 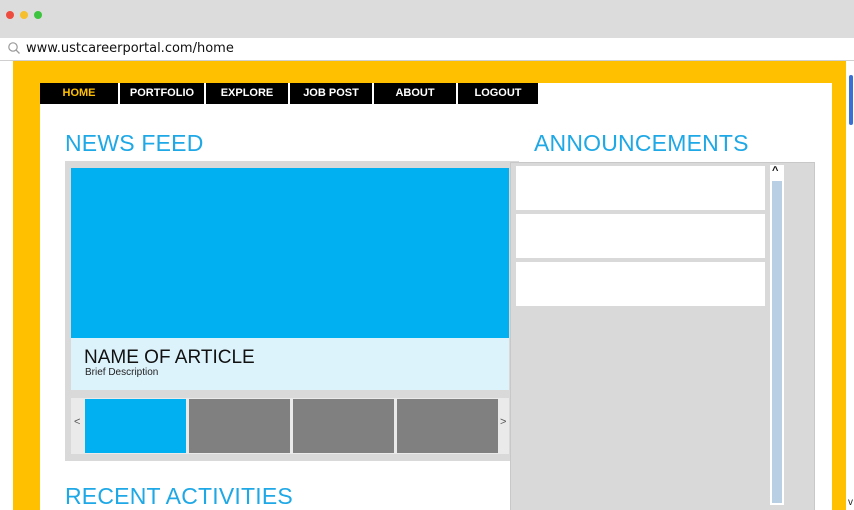 What do you see at coordinates (851, 100) in the screenshot?
I see `window-scrollbar-thumb` at bounding box center [851, 100].